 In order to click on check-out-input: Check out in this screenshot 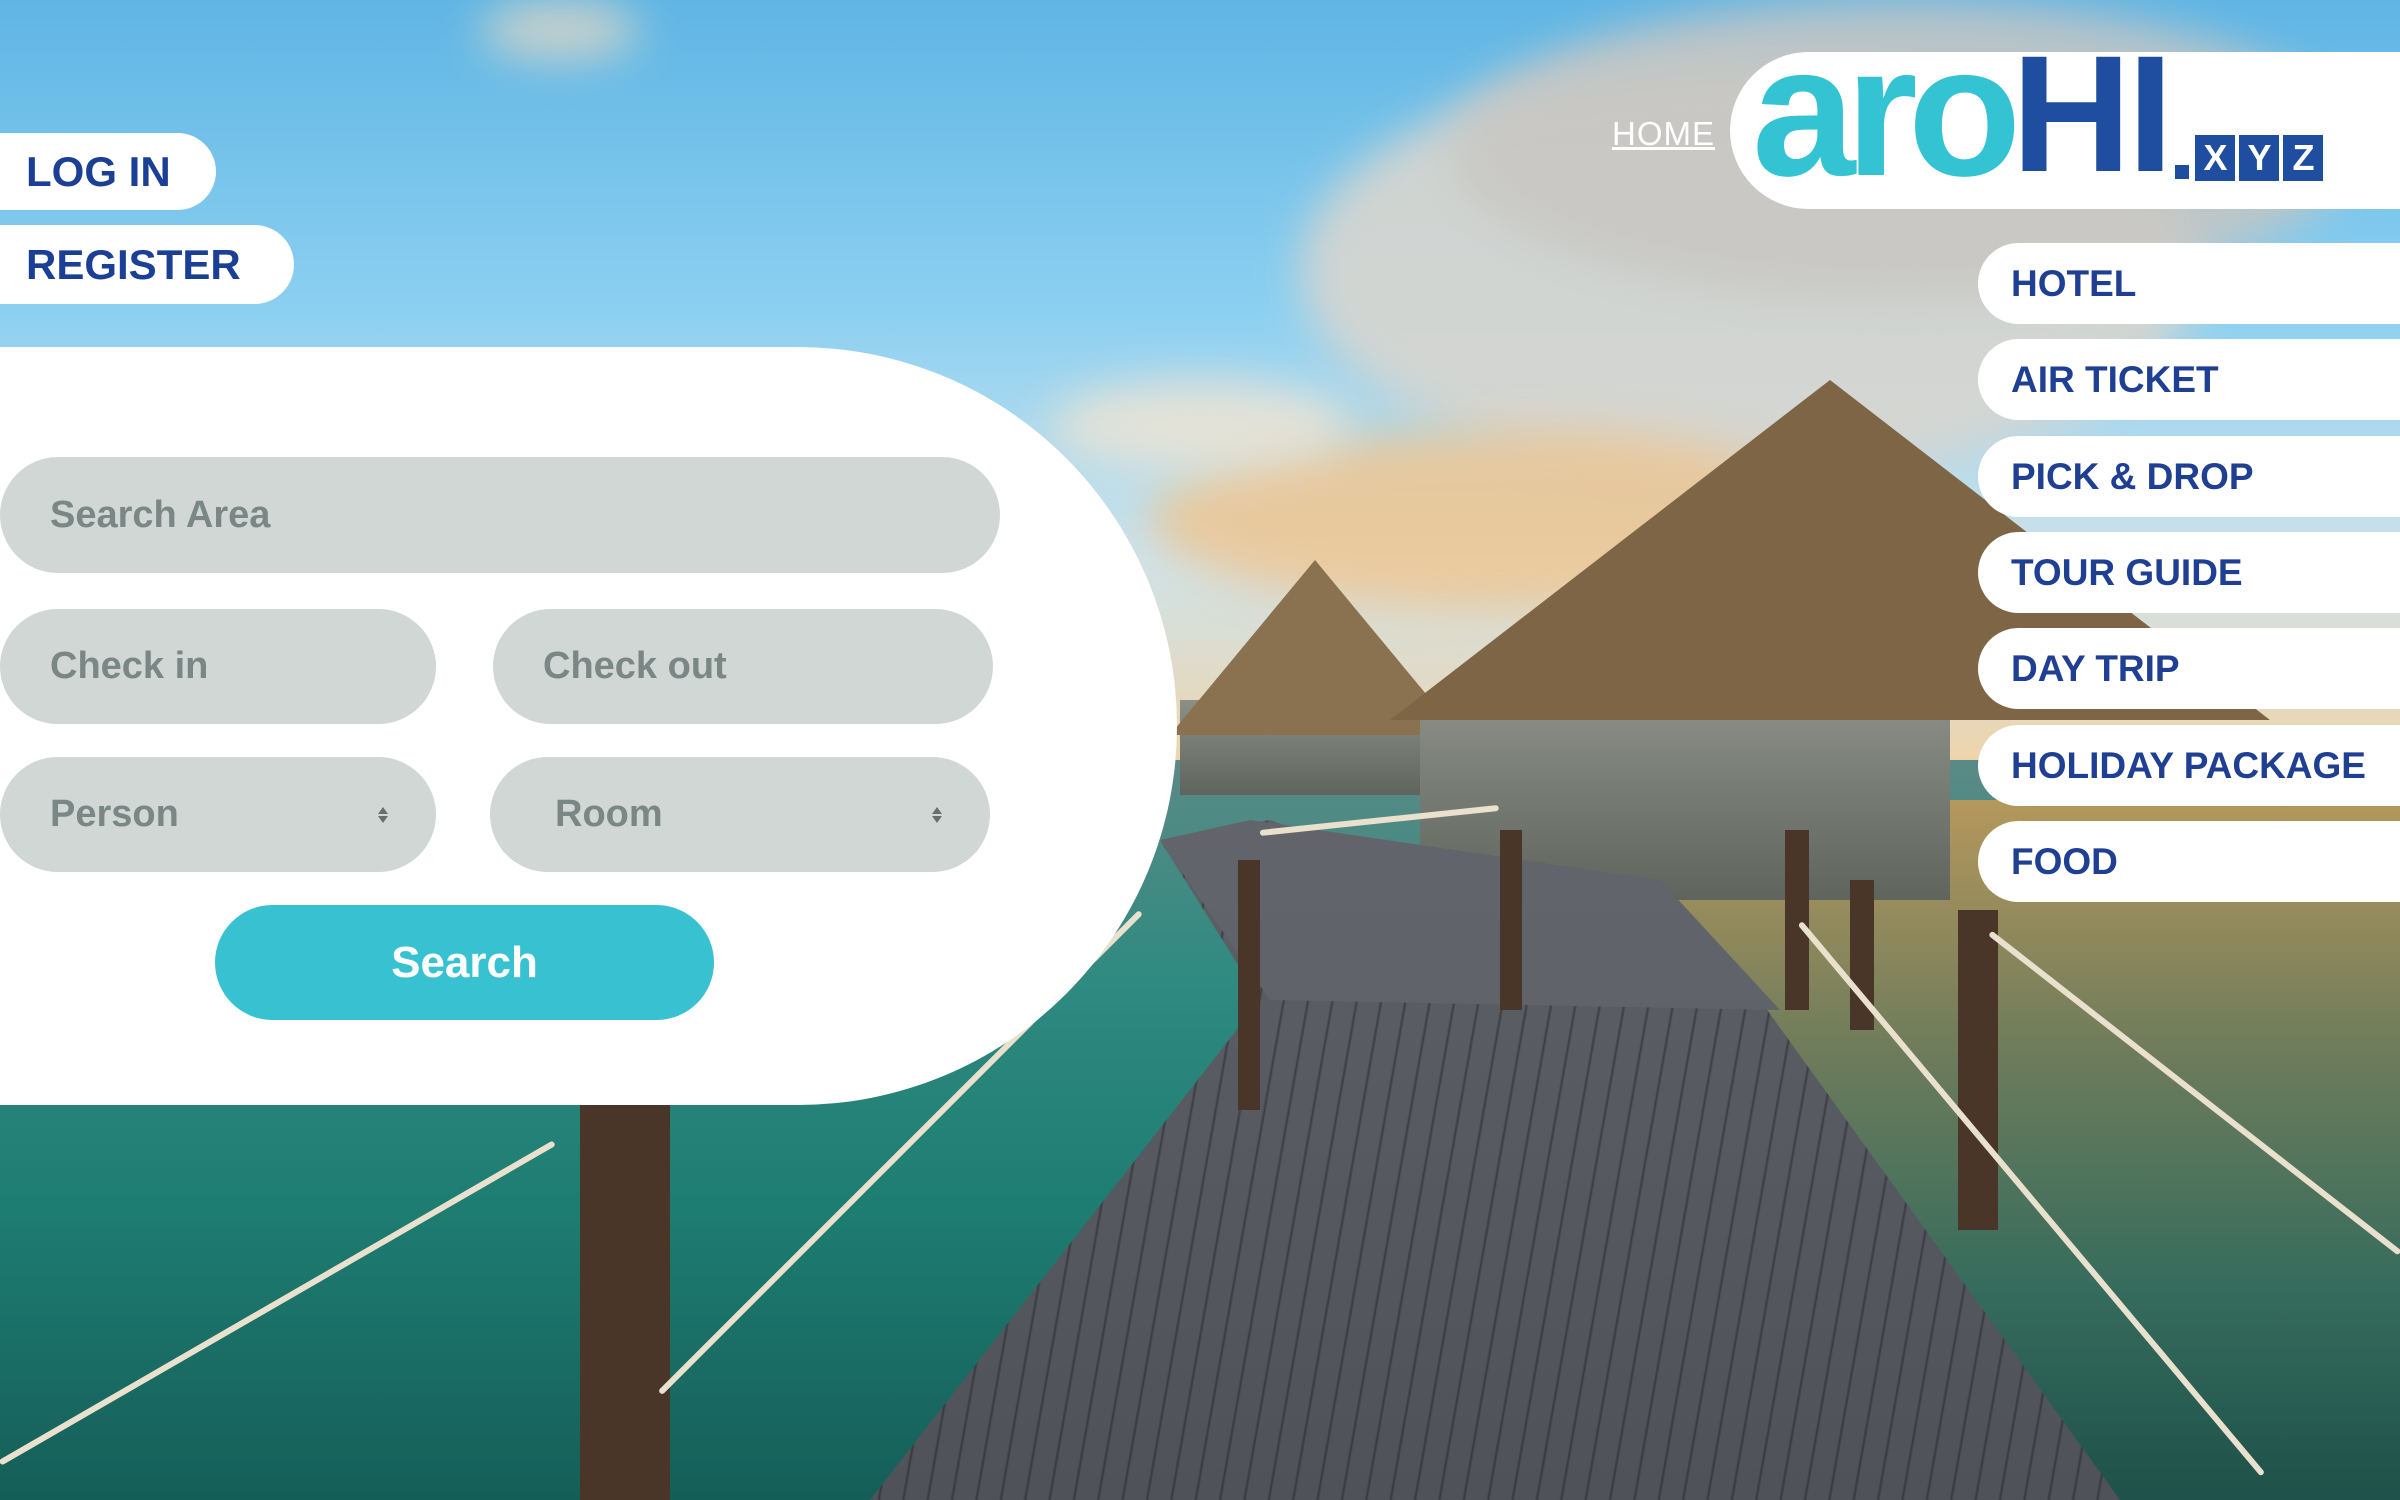, I will do `click(743, 666)`.